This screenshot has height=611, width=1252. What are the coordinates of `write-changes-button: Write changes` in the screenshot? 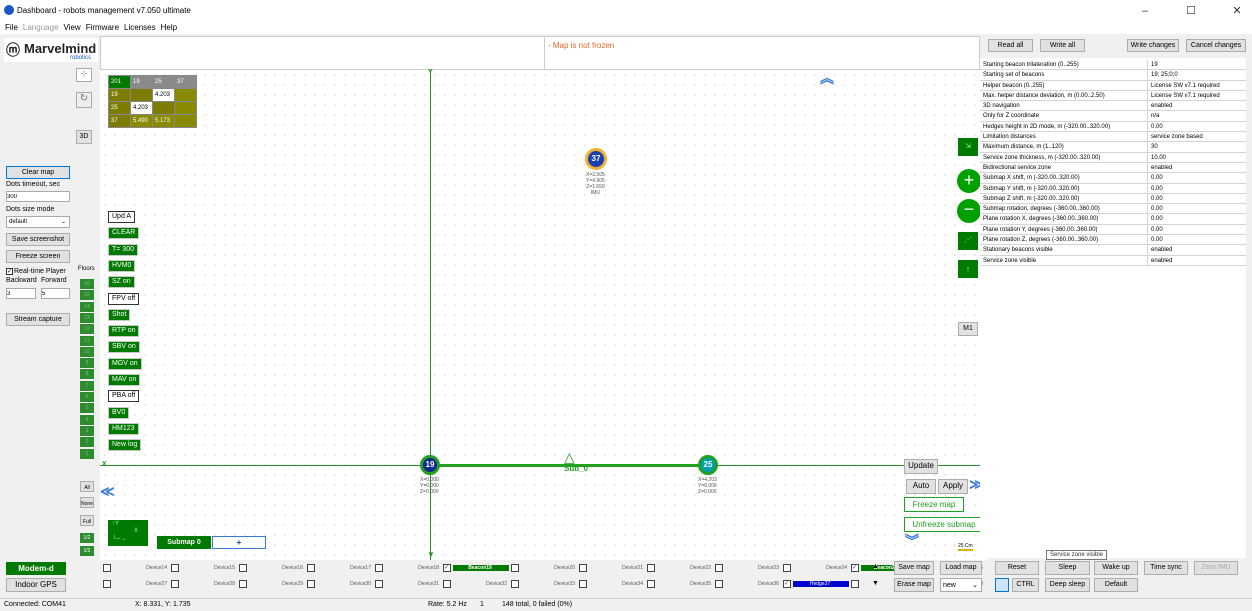 It's located at (1153, 45).